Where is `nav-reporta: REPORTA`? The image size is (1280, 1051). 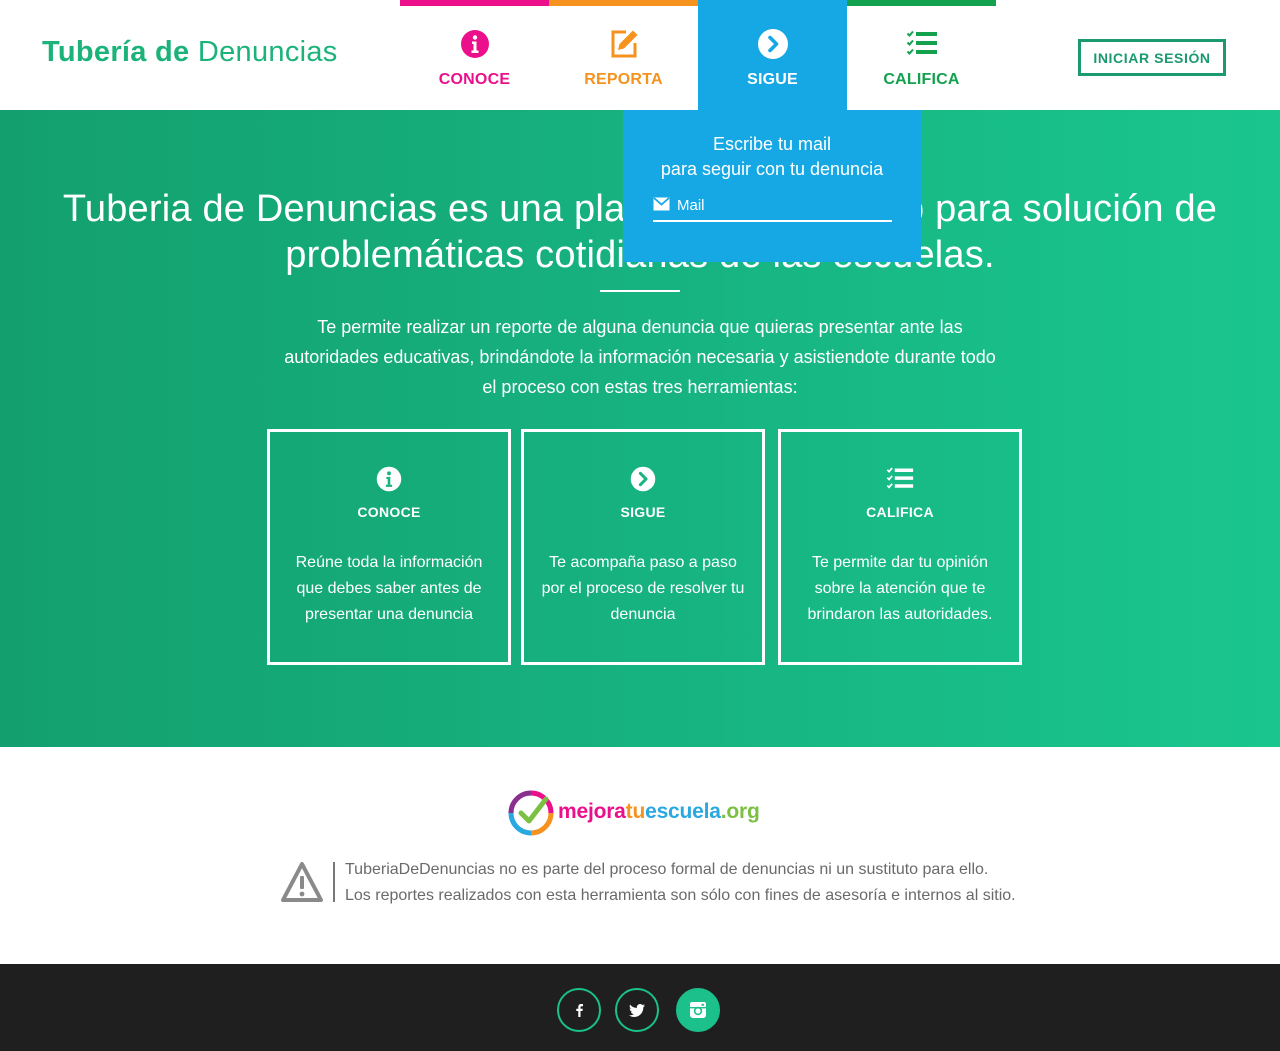 nav-reporta: REPORTA is located at coordinates (623, 55).